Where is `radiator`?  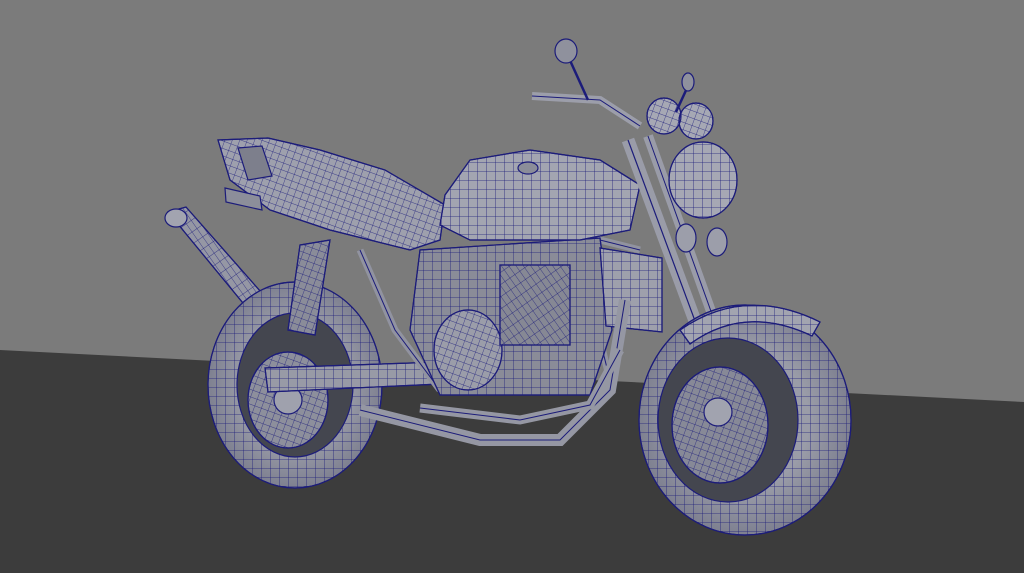
radiator is located at coordinates (631, 290).